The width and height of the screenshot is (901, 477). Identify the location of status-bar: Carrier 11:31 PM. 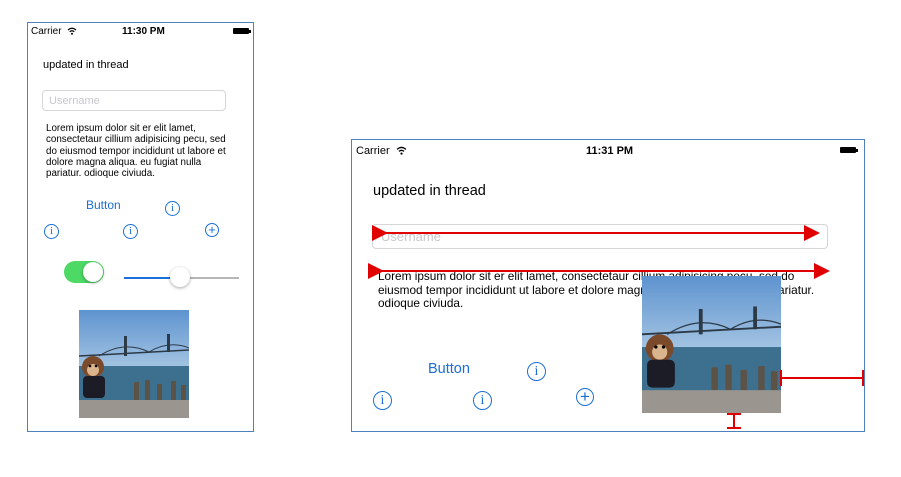
(608, 148).